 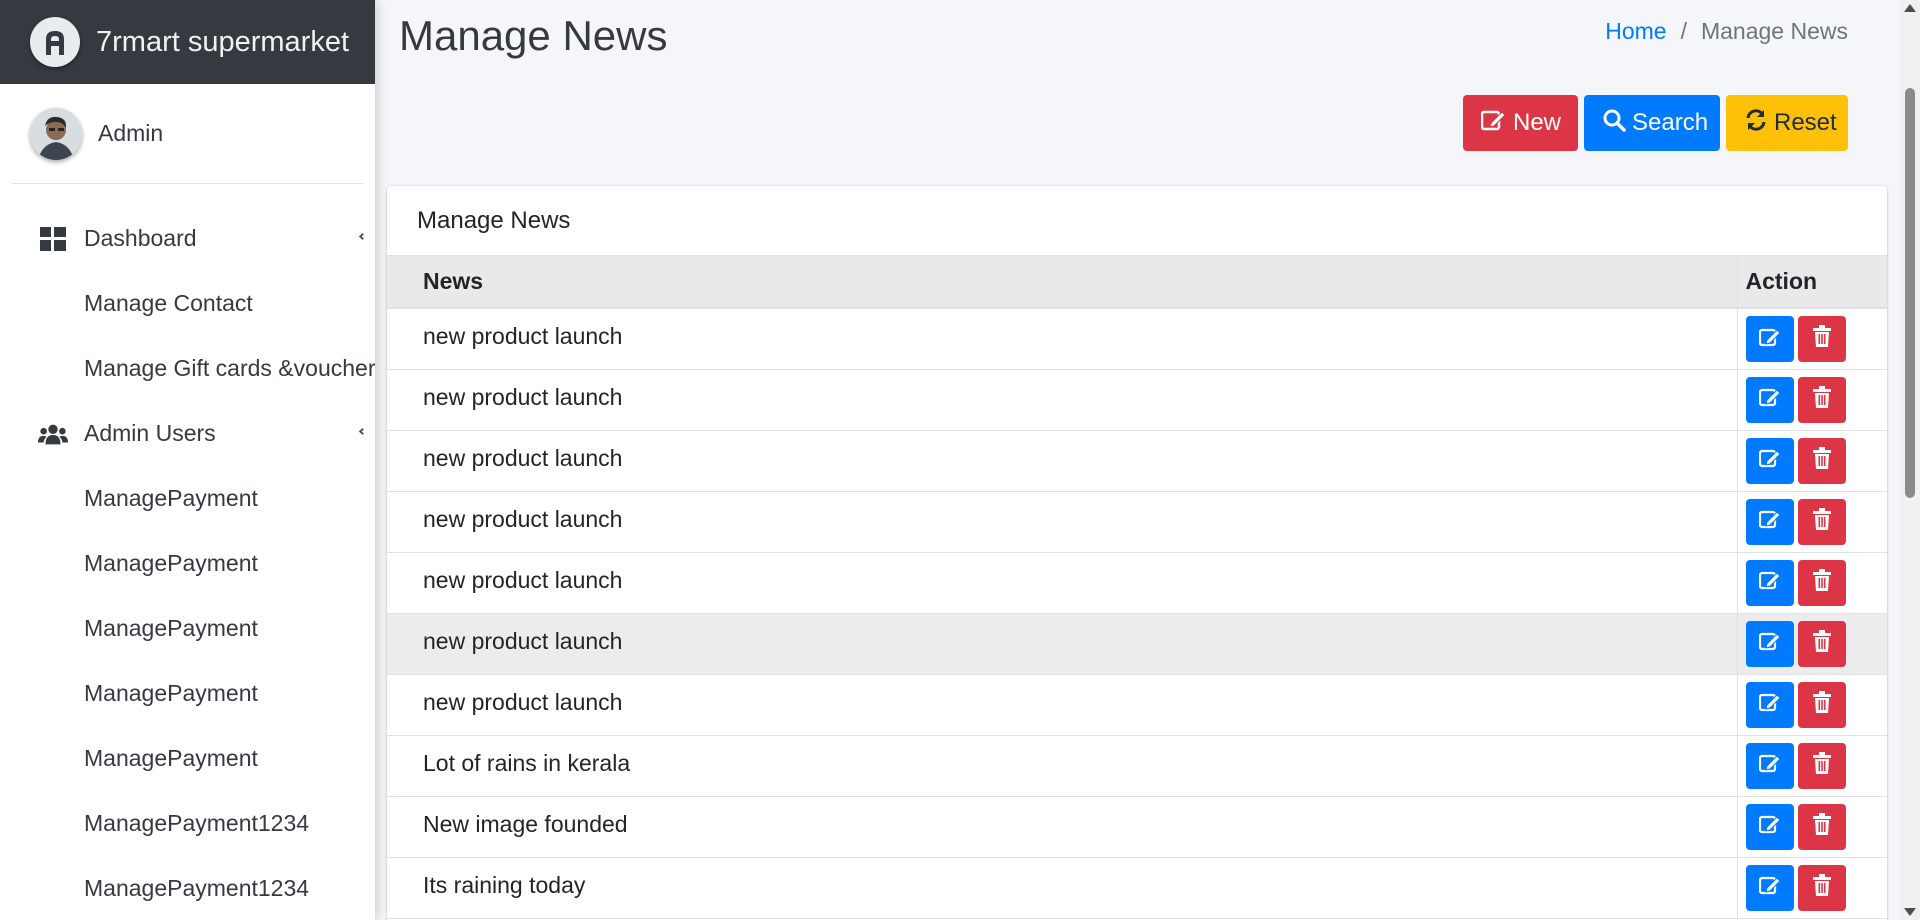 I want to click on sidebar-item-gift-cards: Manage Gift cards &voucher, so click(x=187, y=368).